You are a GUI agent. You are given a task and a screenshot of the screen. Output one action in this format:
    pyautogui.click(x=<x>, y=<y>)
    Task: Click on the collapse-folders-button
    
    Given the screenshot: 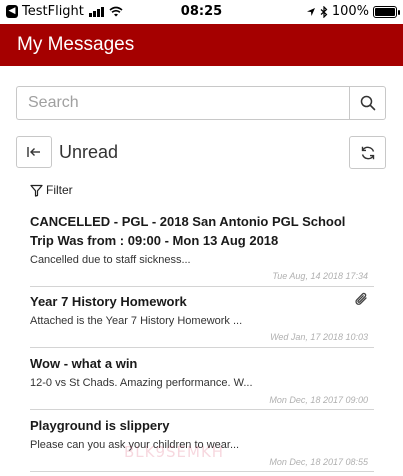 What is the action you would take?
    pyautogui.click(x=34, y=152)
    